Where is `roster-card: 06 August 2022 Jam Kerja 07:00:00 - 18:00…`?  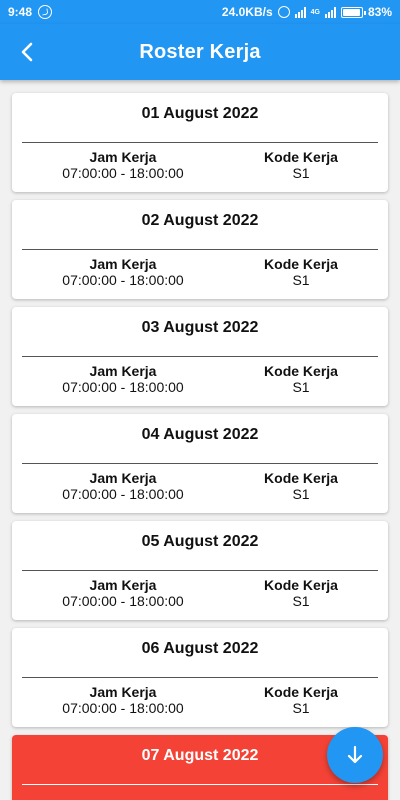
roster-card: 06 August 2022 Jam Kerja 07:00:00 - 18:00… is located at coordinates (200, 677).